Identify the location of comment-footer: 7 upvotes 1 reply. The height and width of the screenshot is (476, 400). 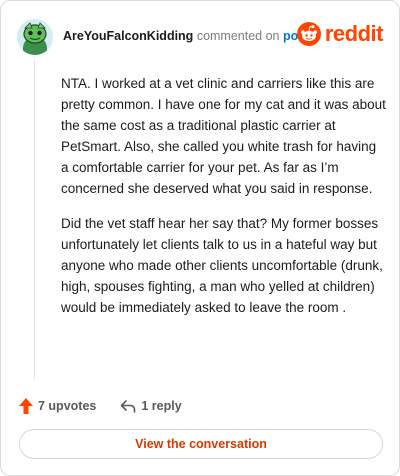
(112, 406).